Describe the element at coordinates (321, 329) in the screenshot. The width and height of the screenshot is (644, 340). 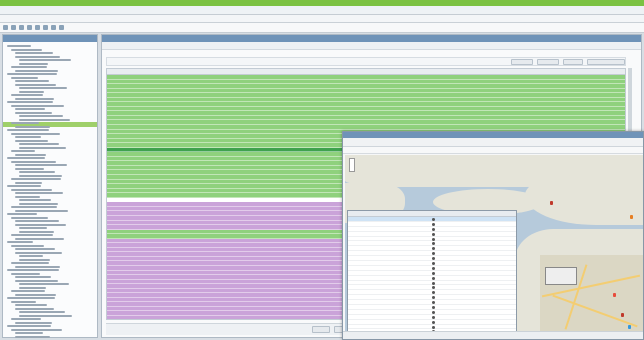
I see `footer-button` at that location.